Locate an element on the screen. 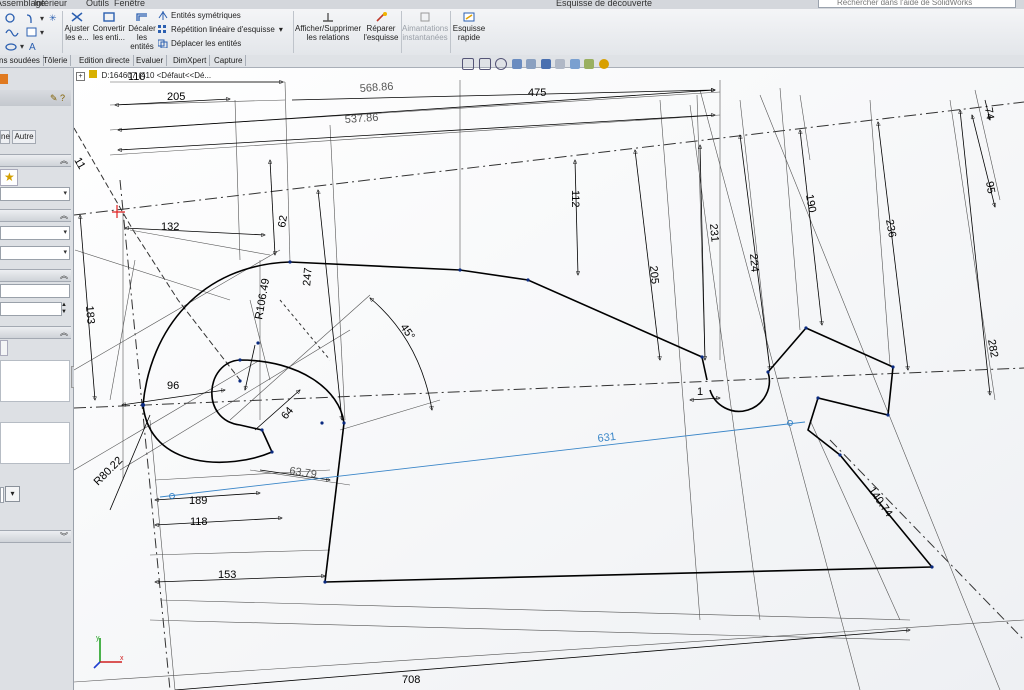  linear-pattern-button: Répétition linéaire d'esquisse ▾ is located at coordinates (220, 29).